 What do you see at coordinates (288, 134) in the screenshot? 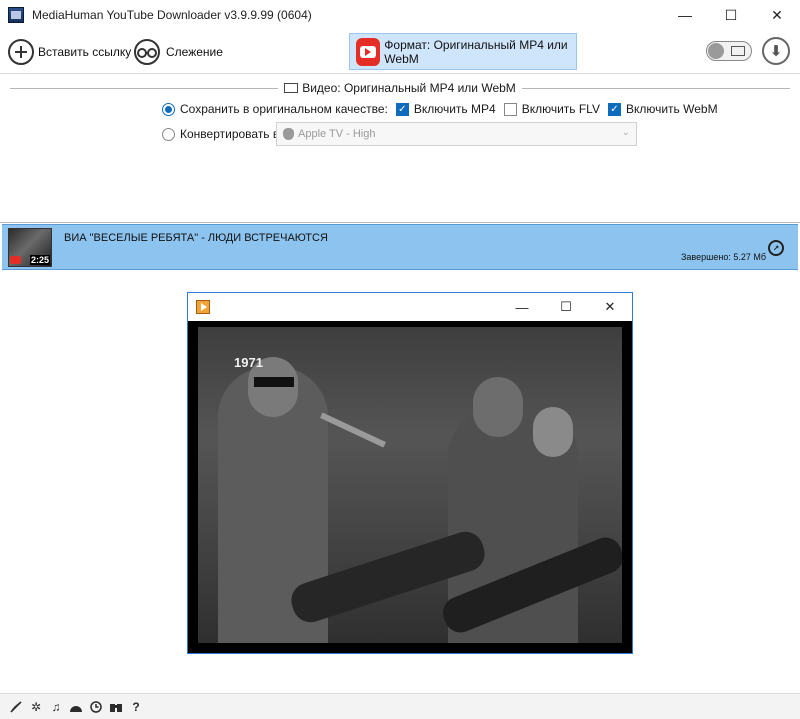
I see `apple-icon` at bounding box center [288, 134].